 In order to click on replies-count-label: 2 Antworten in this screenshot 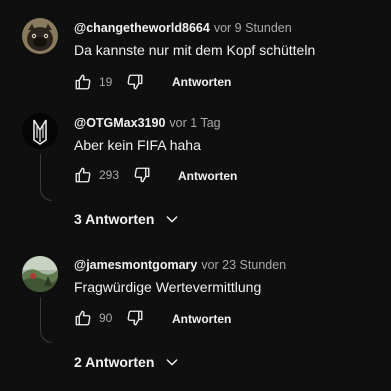, I will do `click(114, 362)`.